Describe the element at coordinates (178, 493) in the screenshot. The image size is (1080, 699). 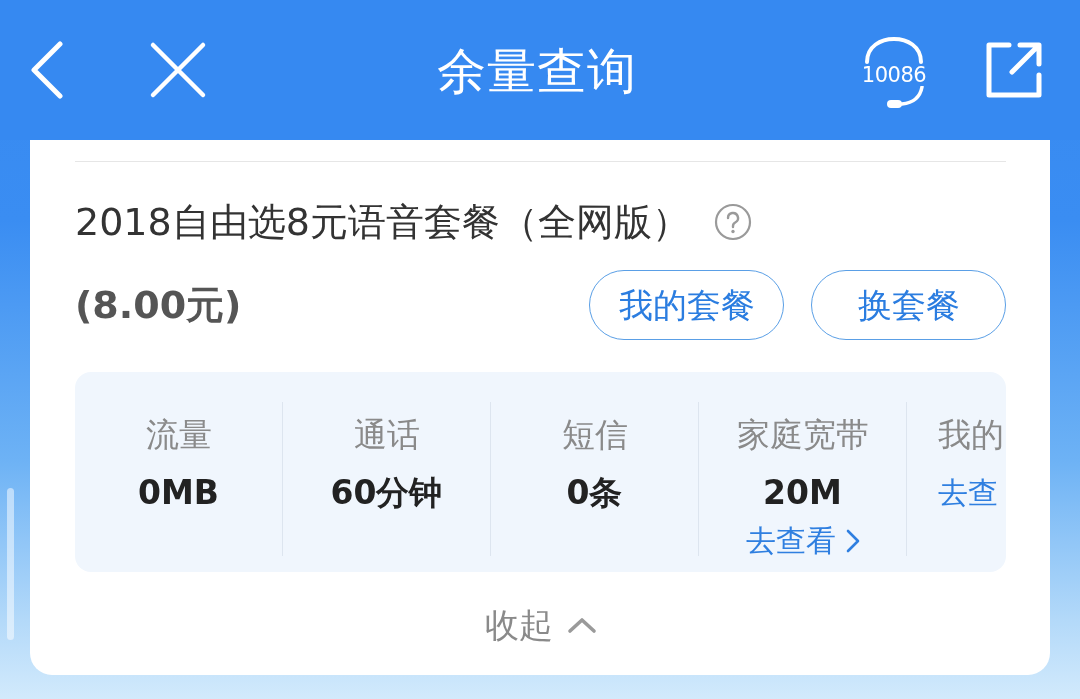
I see `usage-value: 0MB` at that location.